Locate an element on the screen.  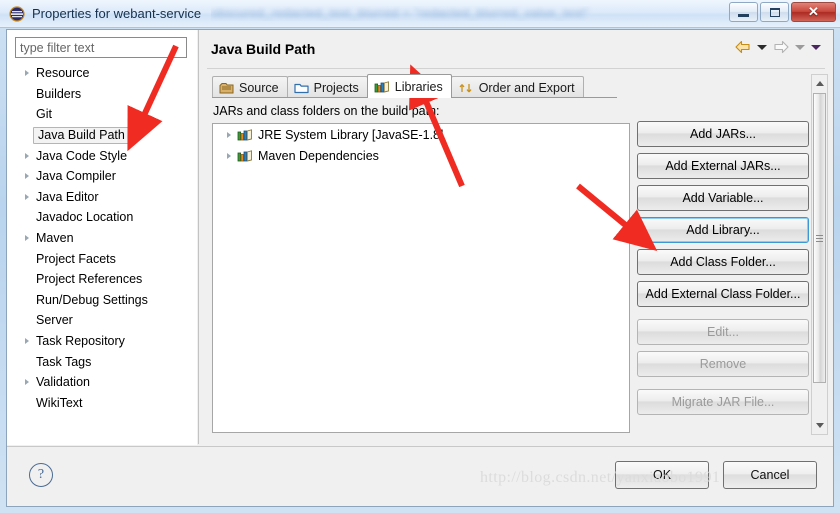
tab-order-and-export: Order and Export is located at coordinates (517, 87).